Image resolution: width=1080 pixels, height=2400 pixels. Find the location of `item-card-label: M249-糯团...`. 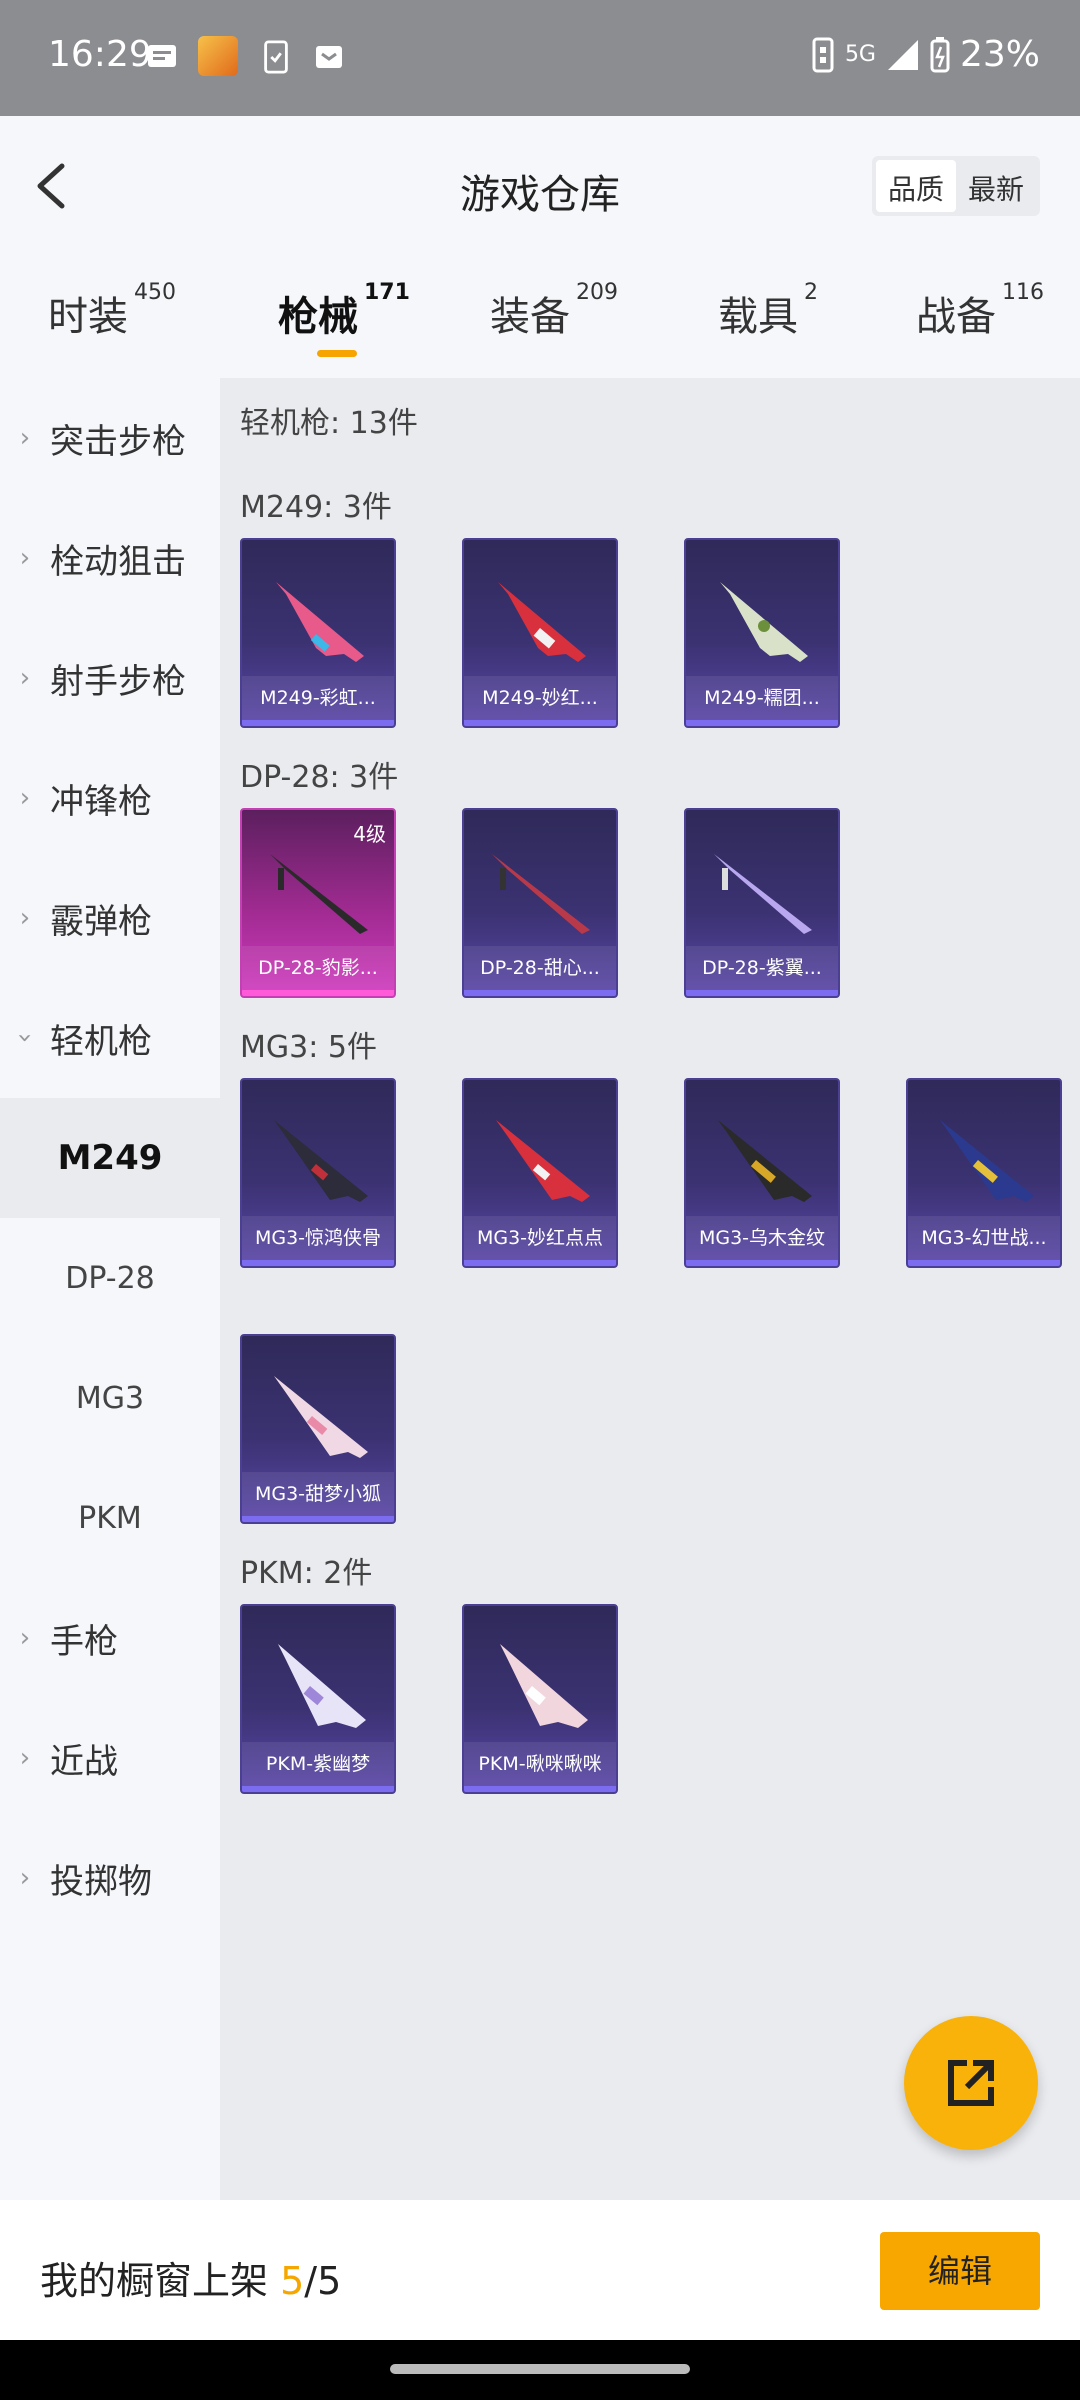

item-card-label: M249-糯团... is located at coordinates (762, 698).